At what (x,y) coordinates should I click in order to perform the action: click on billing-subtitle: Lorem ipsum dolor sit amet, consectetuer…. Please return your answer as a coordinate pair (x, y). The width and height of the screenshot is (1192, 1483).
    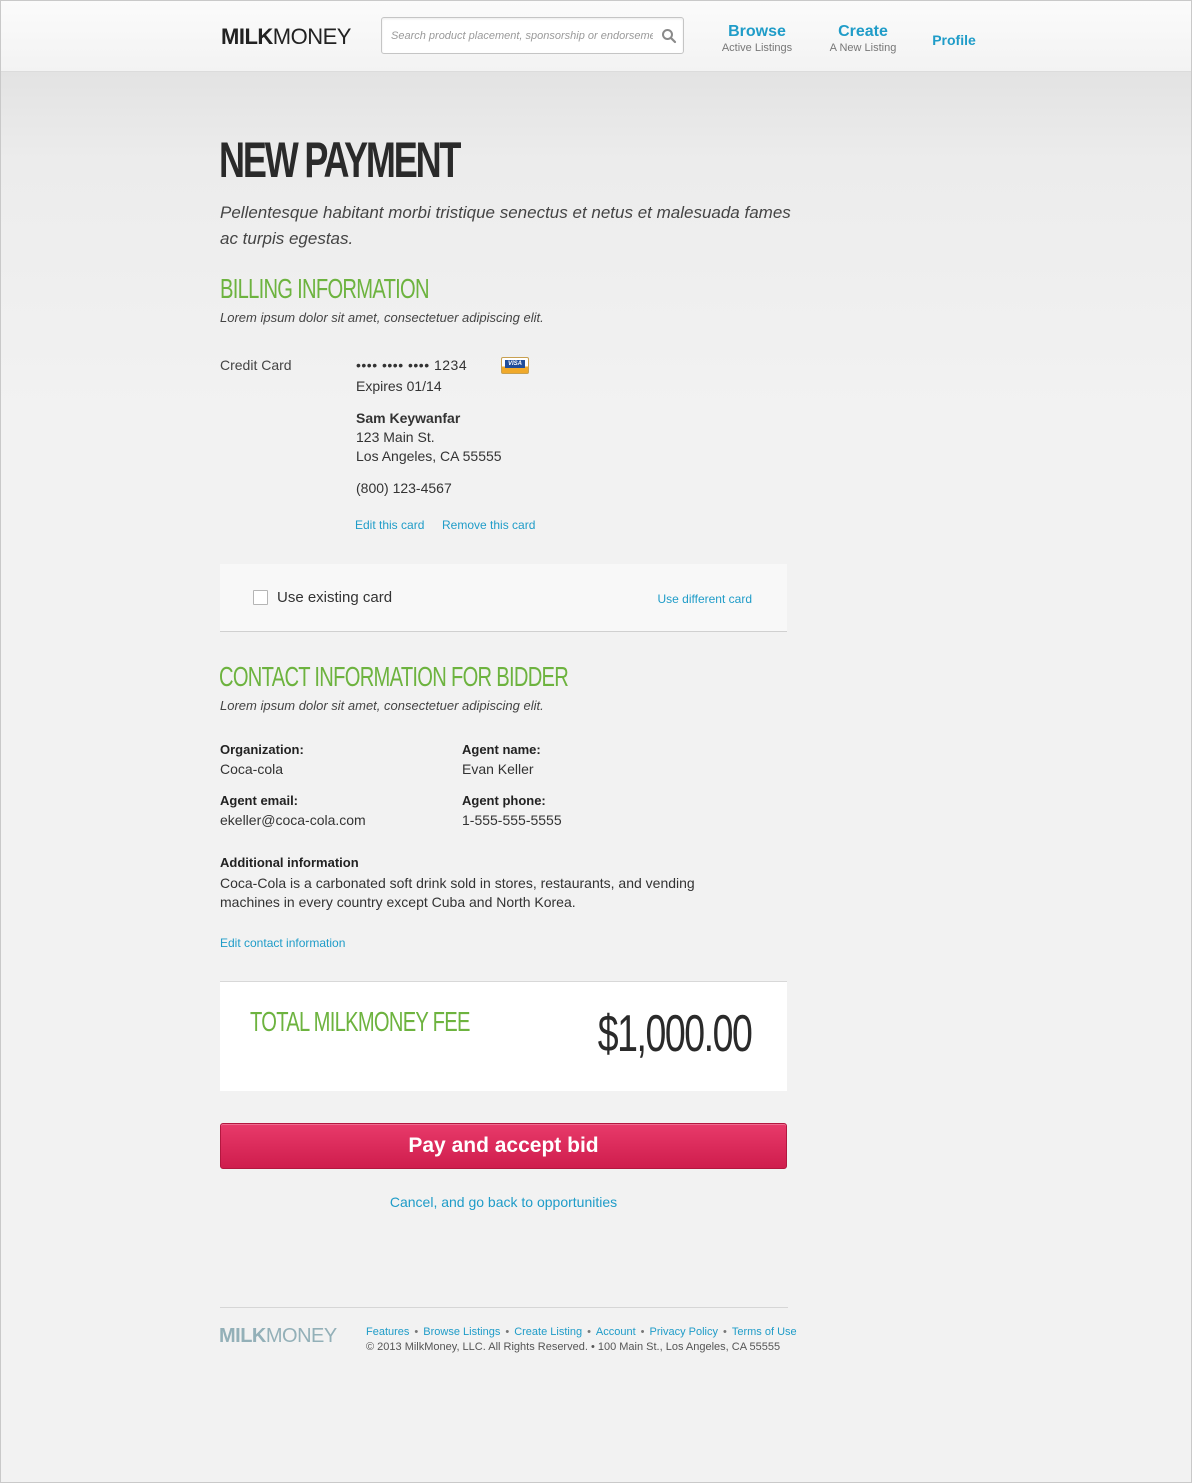
    Looking at the image, I should click on (382, 317).